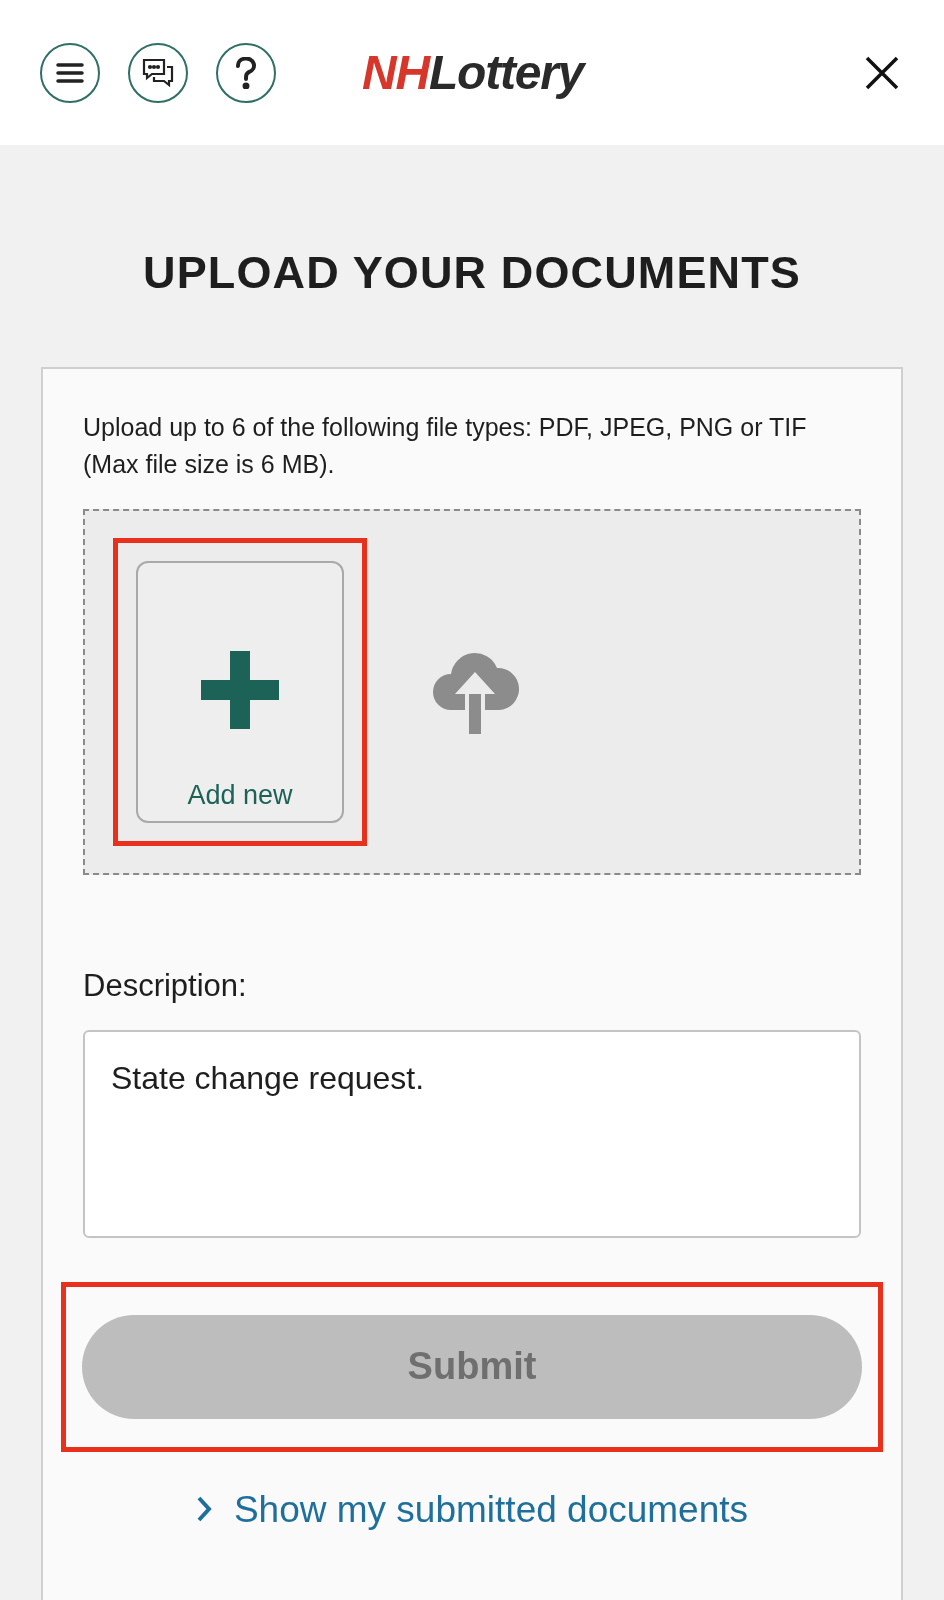  I want to click on help-icon, so click(246, 72).